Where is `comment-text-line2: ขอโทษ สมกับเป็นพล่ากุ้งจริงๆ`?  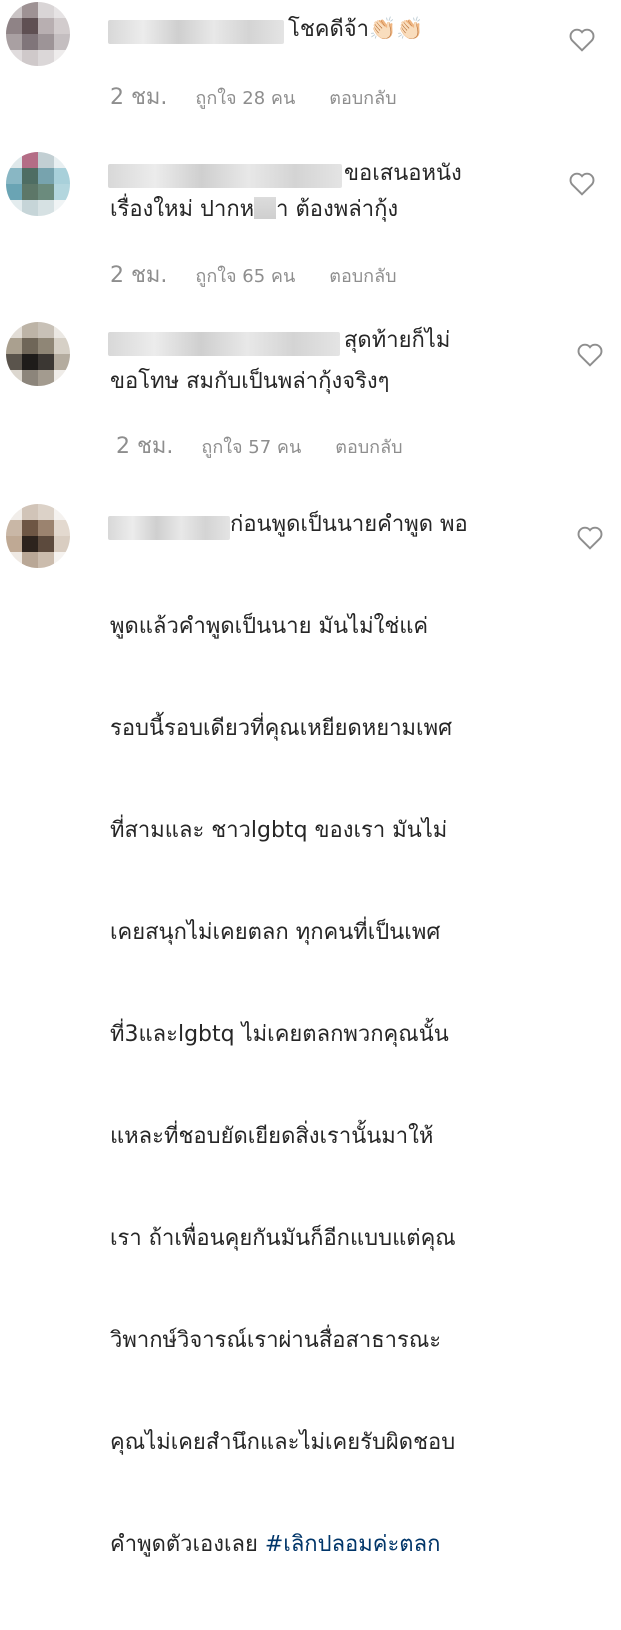
comment-text-line2: ขอโทษ สมกับเป็นพล่ากุ้งจริงๆ is located at coordinates (250, 381).